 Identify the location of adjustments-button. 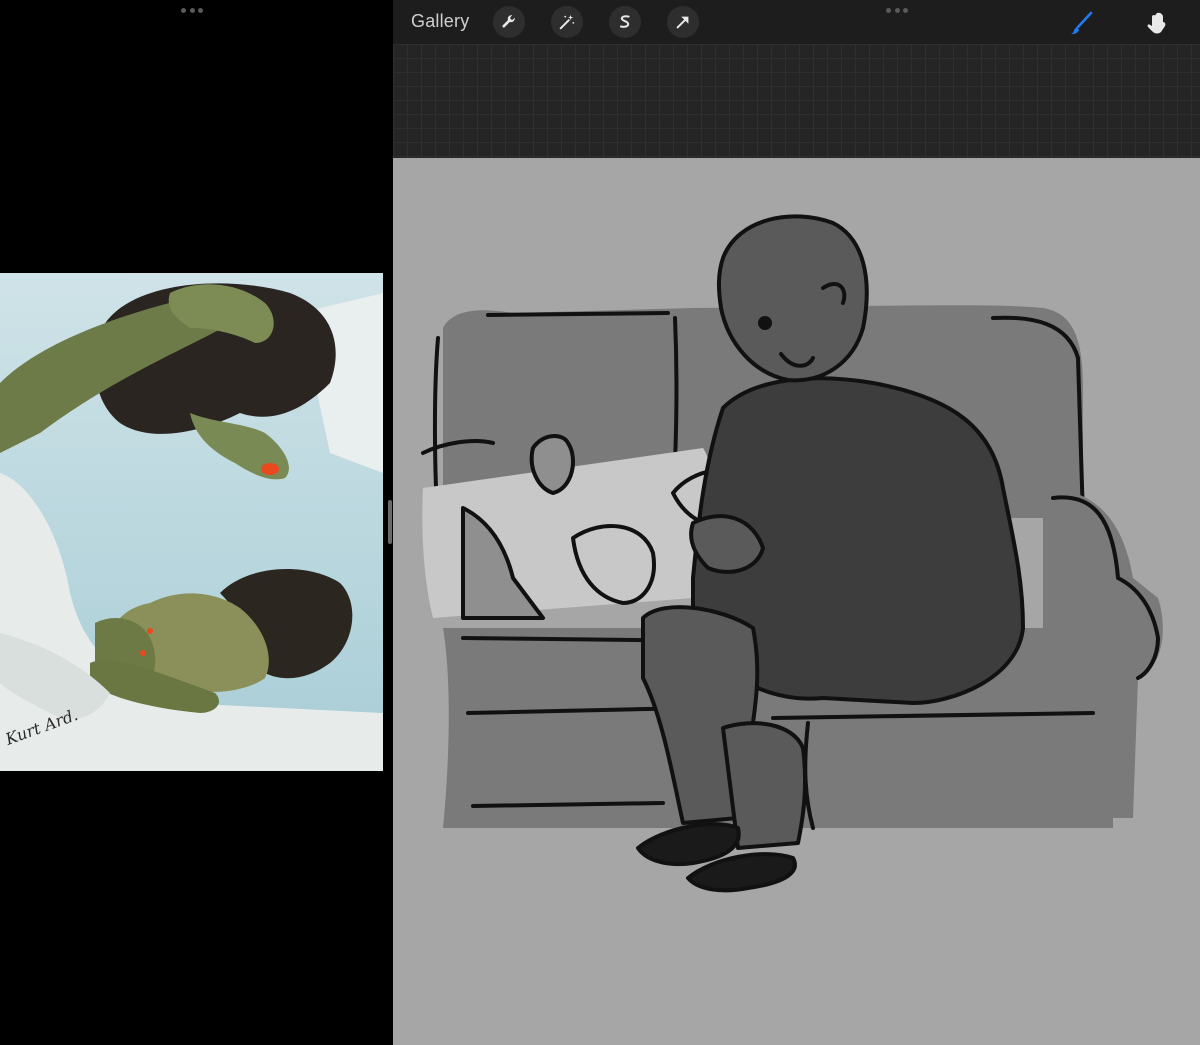
(567, 22).